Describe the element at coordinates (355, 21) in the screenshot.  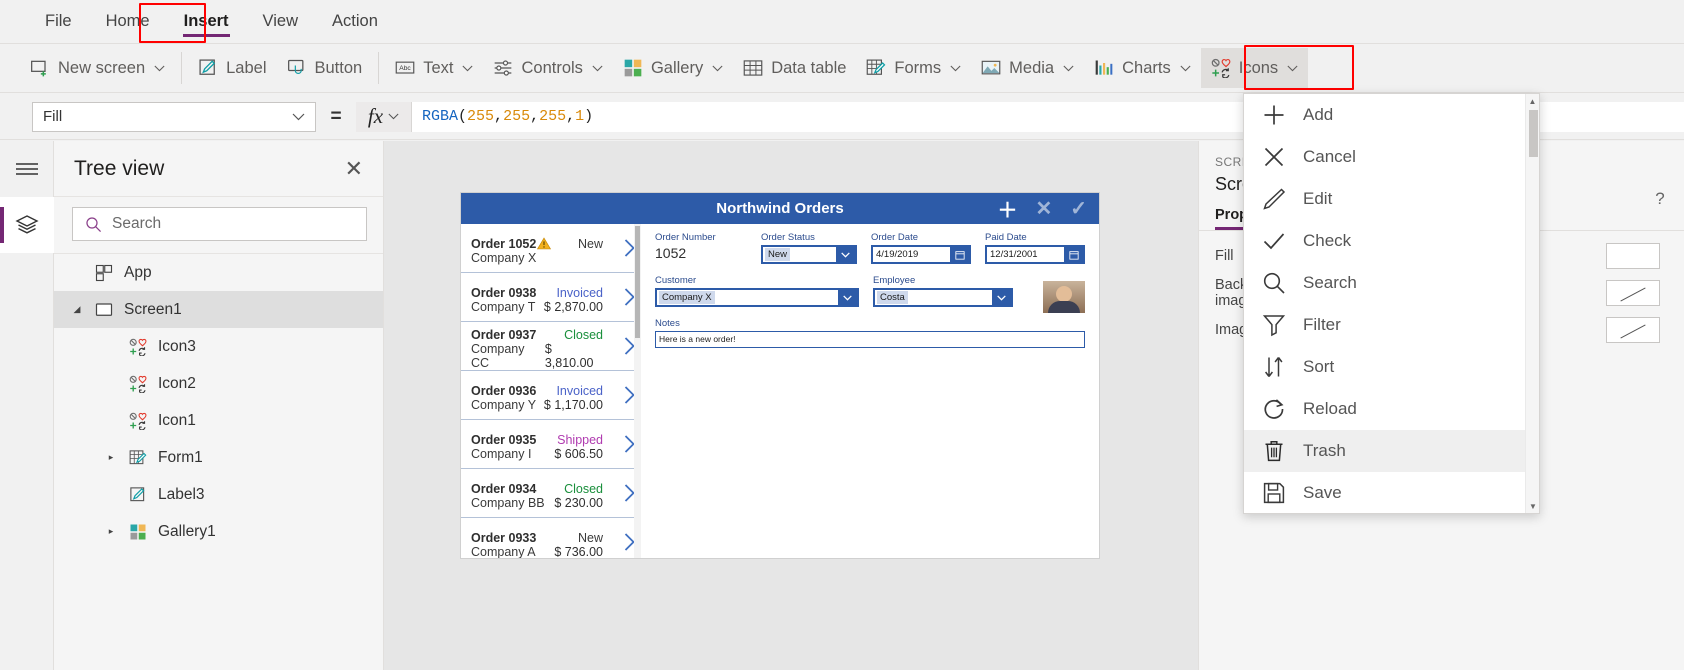
I see `menu-item-action: Action` at that location.